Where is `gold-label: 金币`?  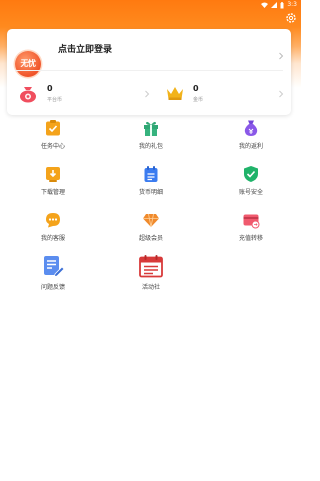 gold-label: 金币 is located at coordinates (198, 100).